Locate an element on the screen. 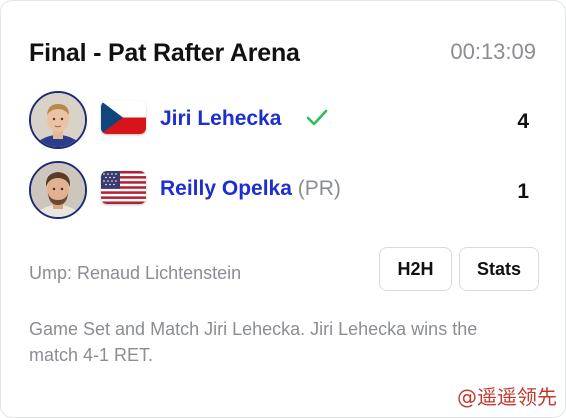  player-score: 4 is located at coordinates (523, 121).